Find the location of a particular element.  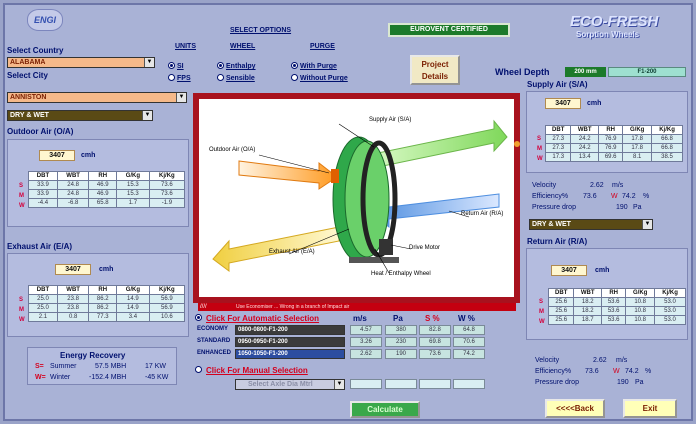

table-header-cell: WBT is located at coordinates (585, 130).